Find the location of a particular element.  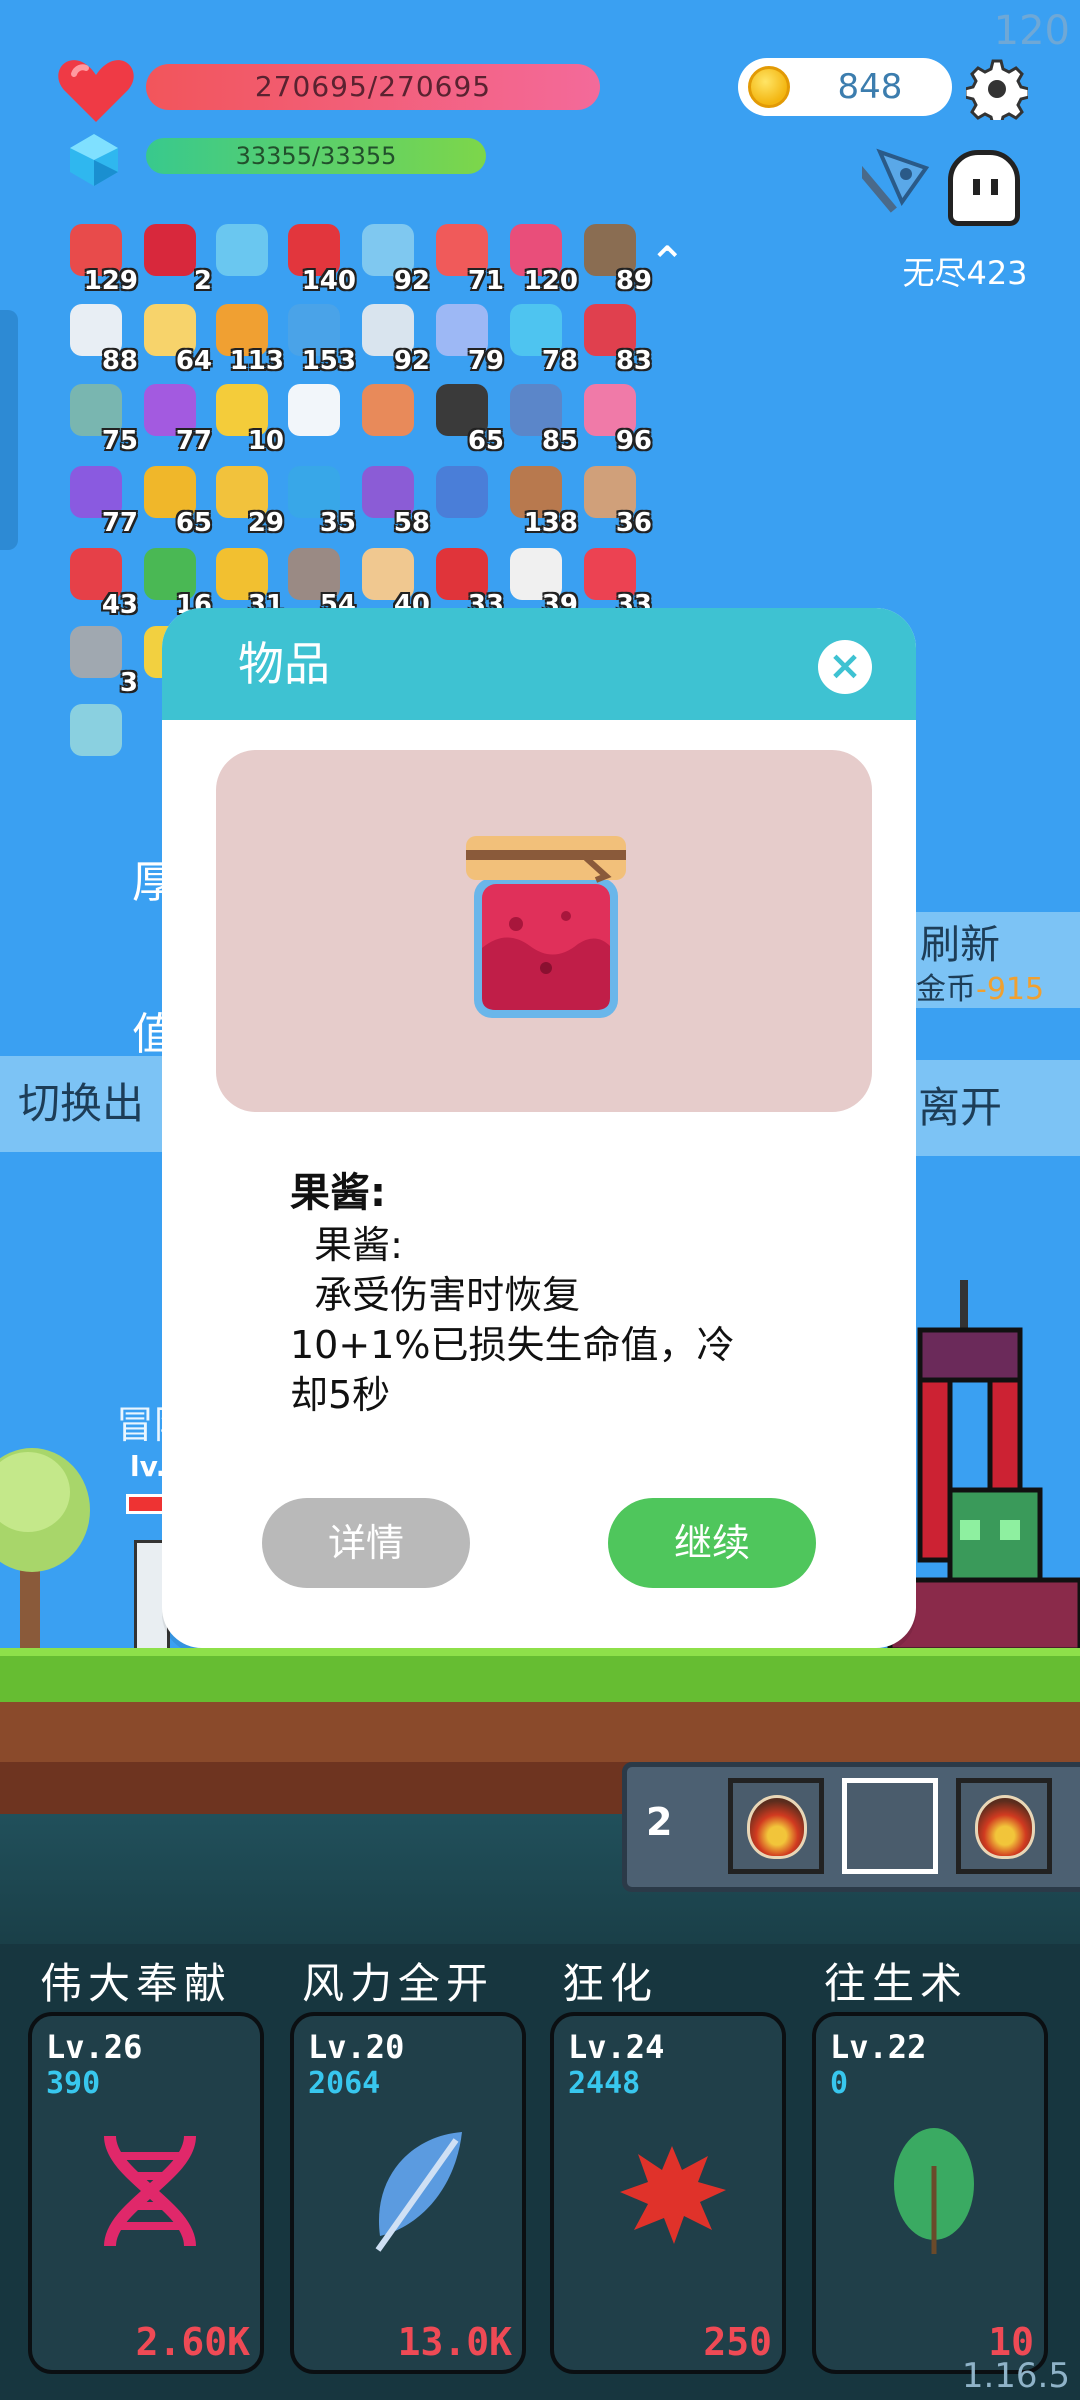

item-count: 77 is located at coordinates (193, 441).